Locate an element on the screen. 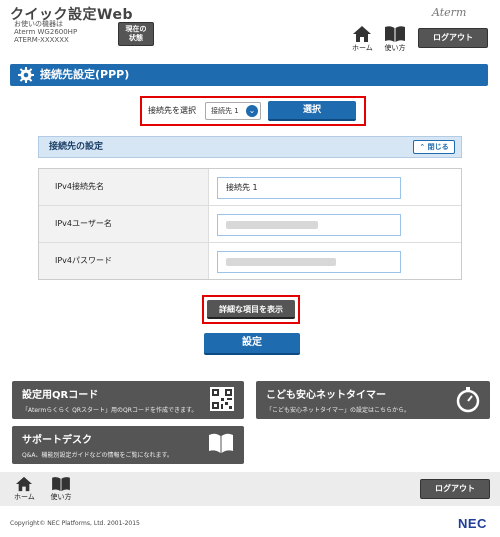 The image size is (500, 537). close-section-button: ⌃ 閉じる is located at coordinates (434, 147).